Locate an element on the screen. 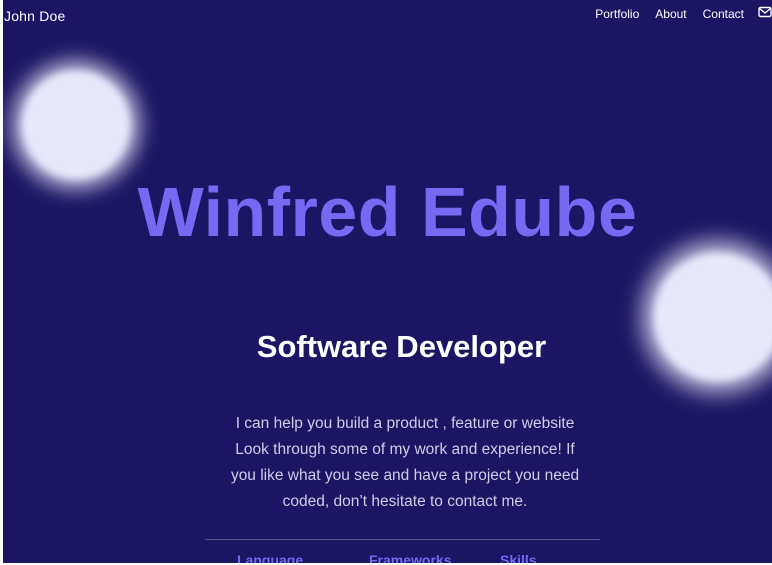  top-nav: Portfolio About Contact is located at coordinates (675, 13).